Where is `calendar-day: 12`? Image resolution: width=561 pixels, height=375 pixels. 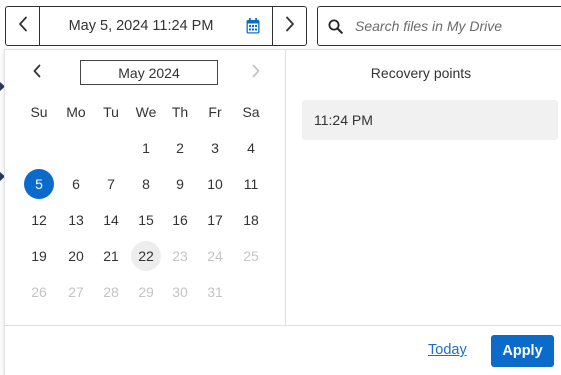
calendar-day: 12 is located at coordinates (39, 220).